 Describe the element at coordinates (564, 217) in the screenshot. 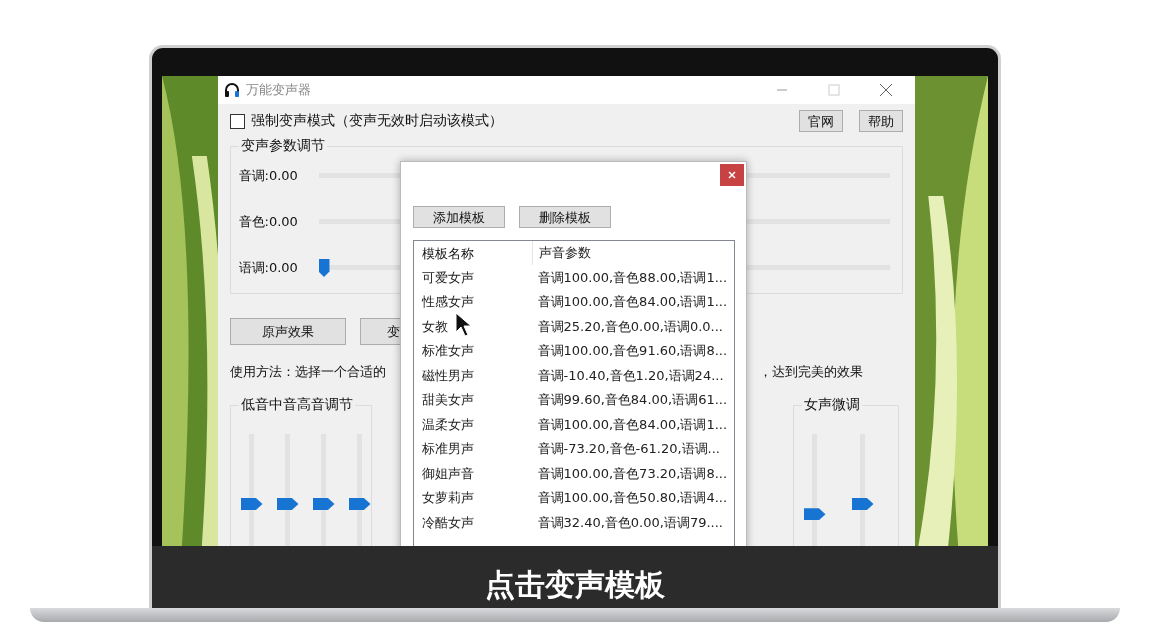

I see `template-button: 删除模板` at that location.